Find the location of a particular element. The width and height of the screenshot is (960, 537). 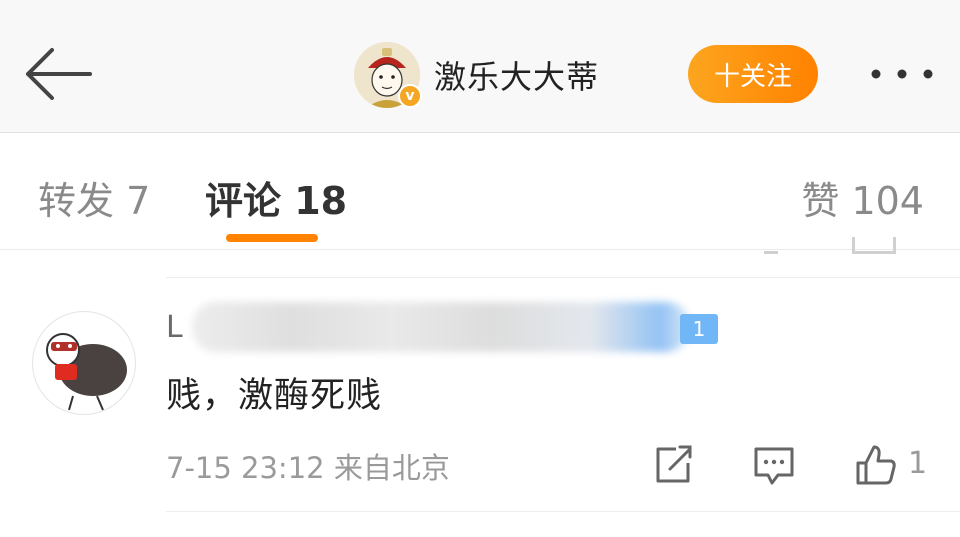

comment-icon is located at coordinates (774, 466).